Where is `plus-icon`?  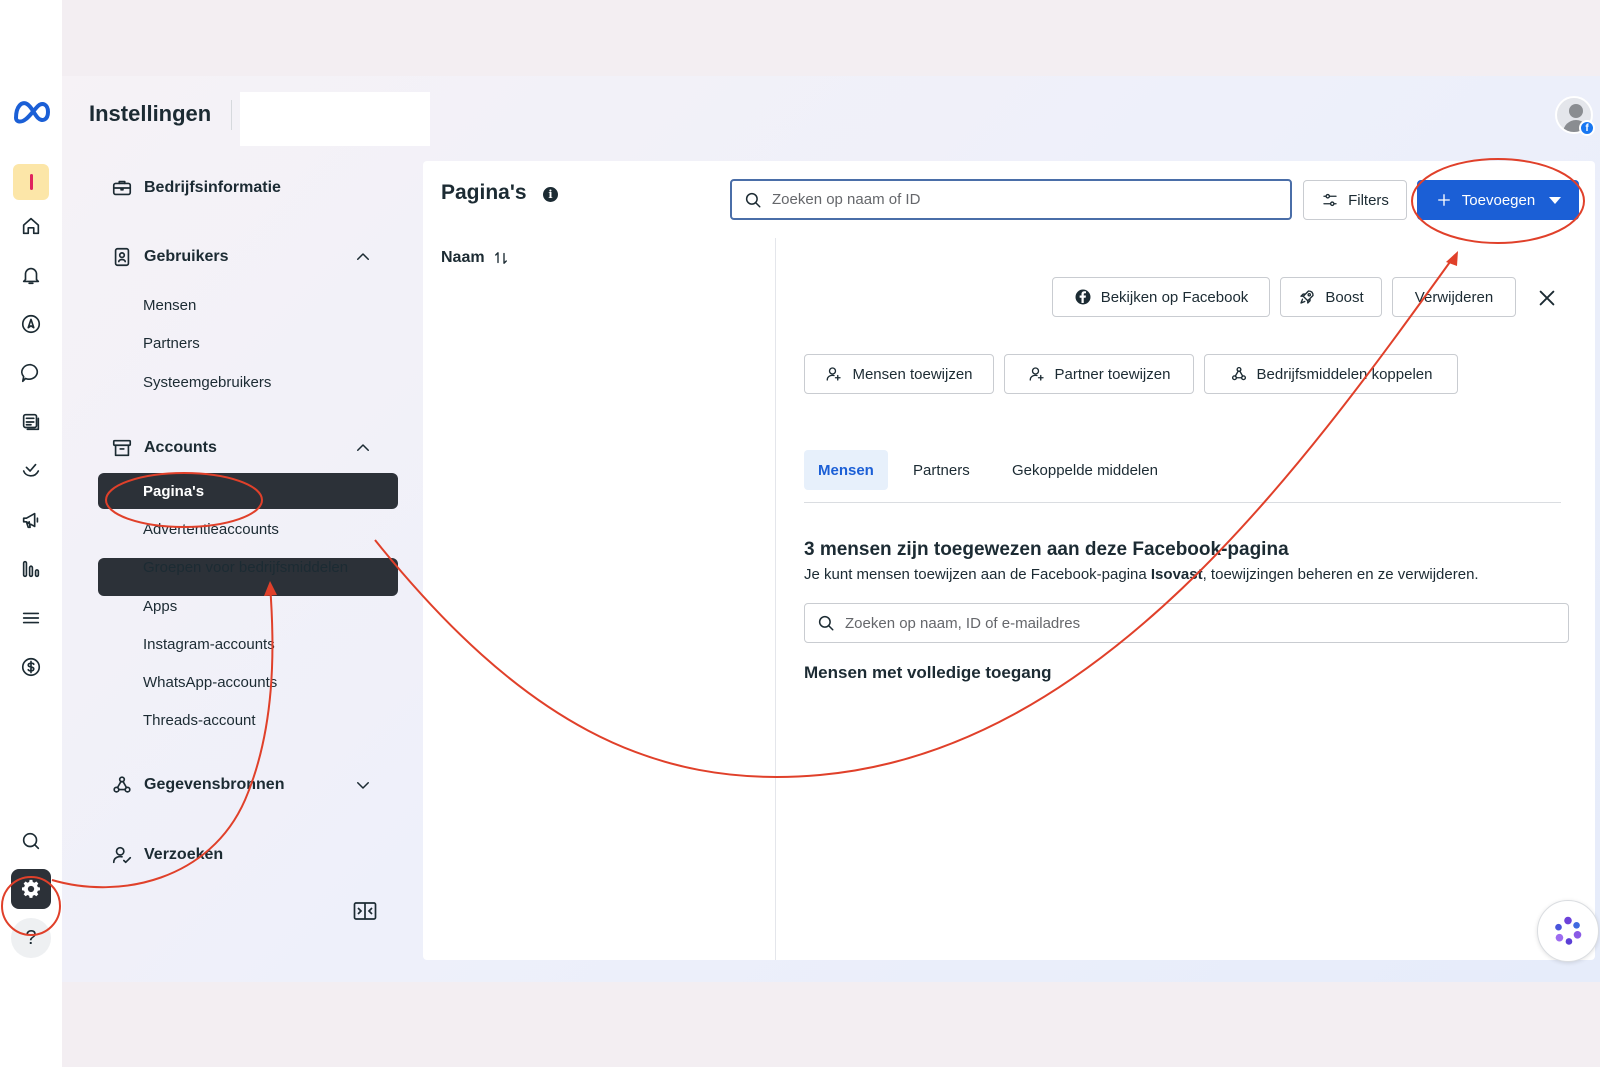
plus-icon is located at coordinates (1443, 200).